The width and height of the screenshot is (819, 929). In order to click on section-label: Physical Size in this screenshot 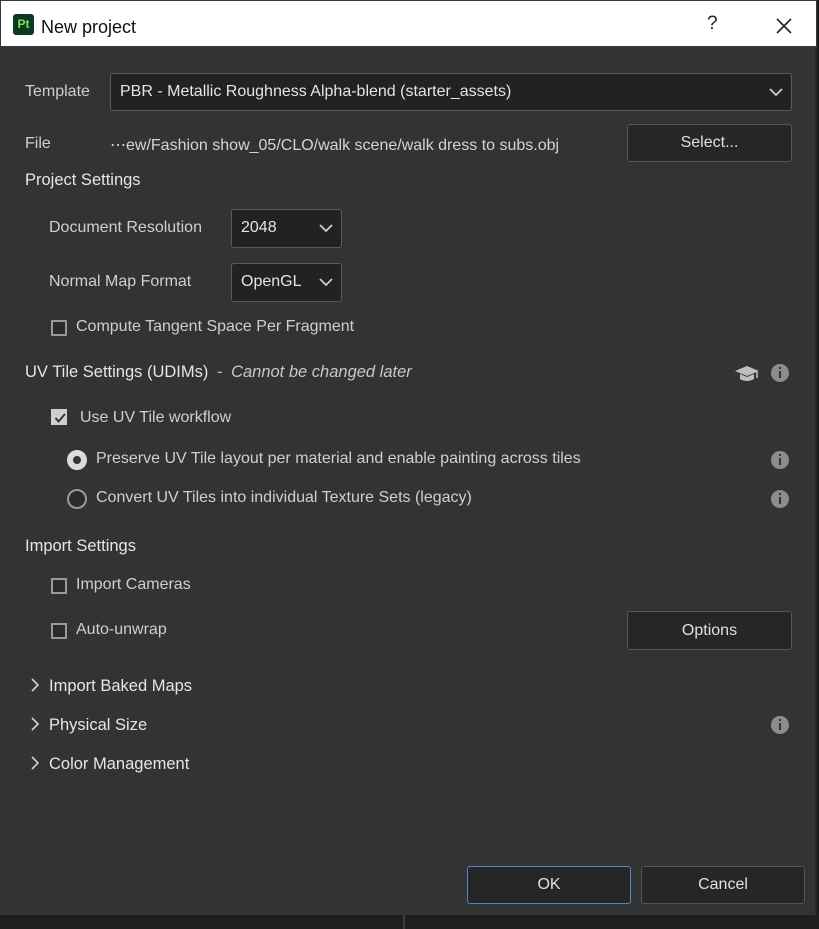, I will do `click(98, 725)`.